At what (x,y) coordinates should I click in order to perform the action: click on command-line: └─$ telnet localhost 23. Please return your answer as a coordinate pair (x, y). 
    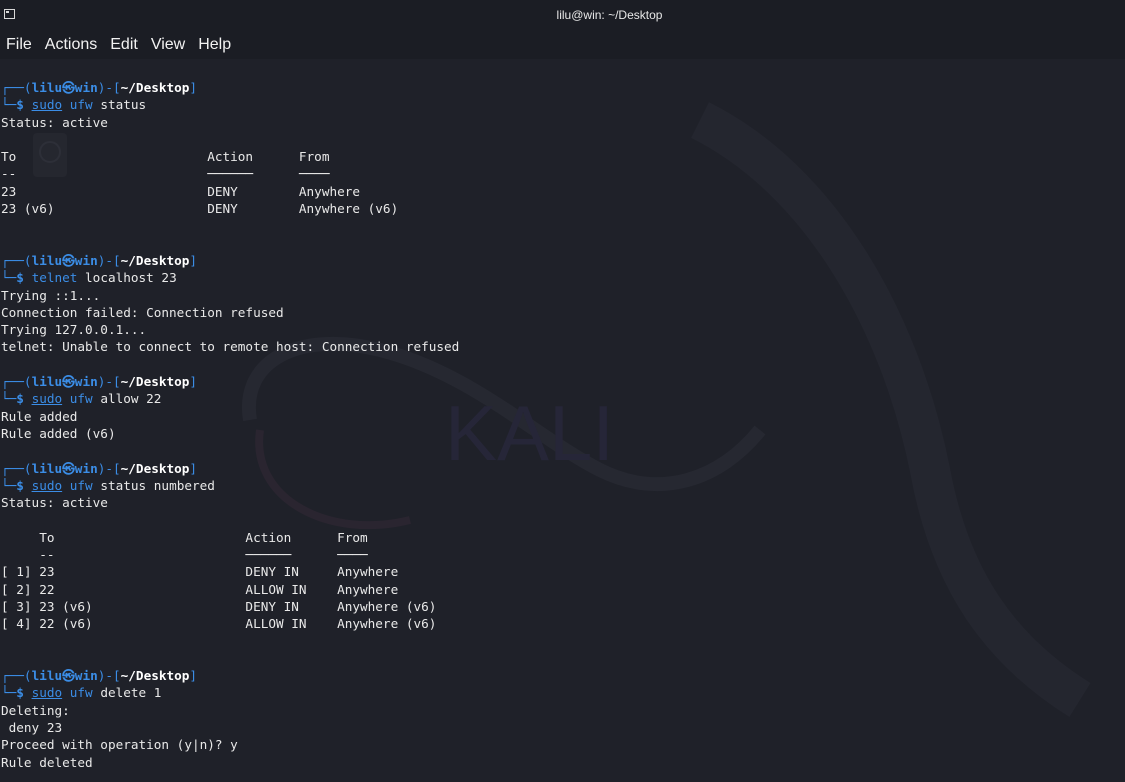
    Looking at the image, I should click on (561, 277).